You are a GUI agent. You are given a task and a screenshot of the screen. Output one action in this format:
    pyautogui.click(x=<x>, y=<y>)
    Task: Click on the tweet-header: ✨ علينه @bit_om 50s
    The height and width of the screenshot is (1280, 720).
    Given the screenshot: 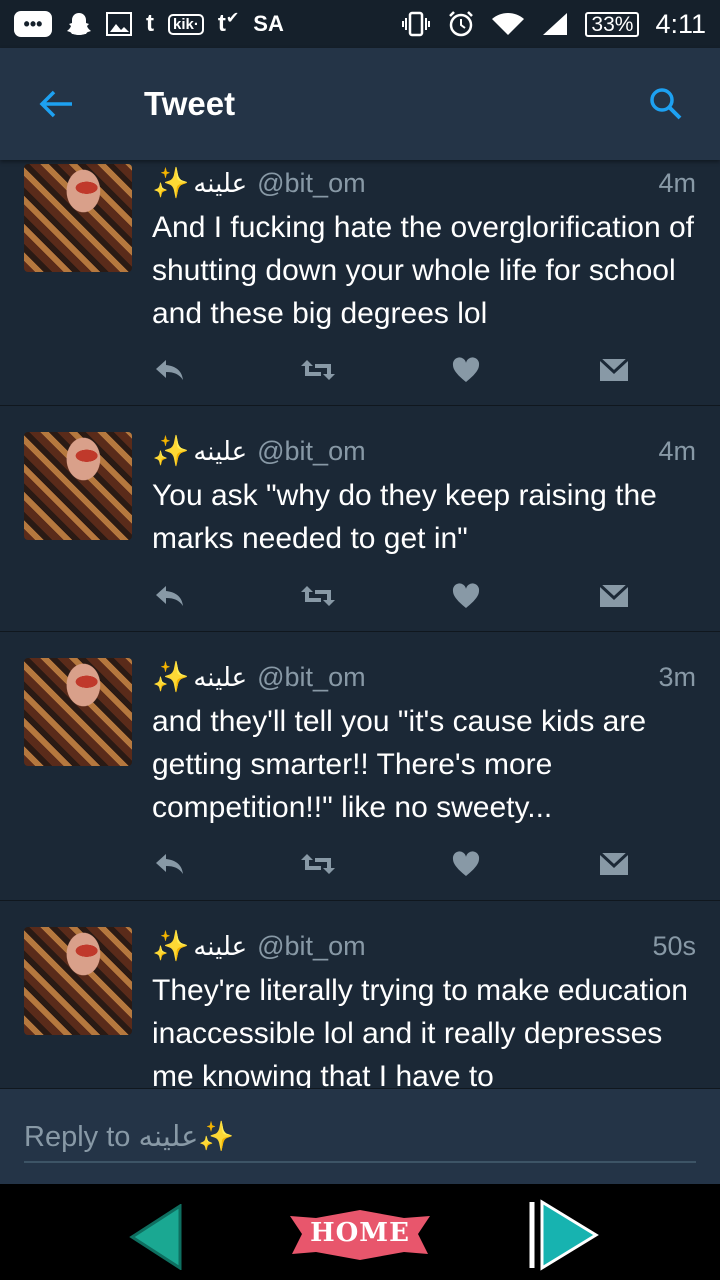 What is the action you would take?
    pyautogui.click(x=424, y=946)
    